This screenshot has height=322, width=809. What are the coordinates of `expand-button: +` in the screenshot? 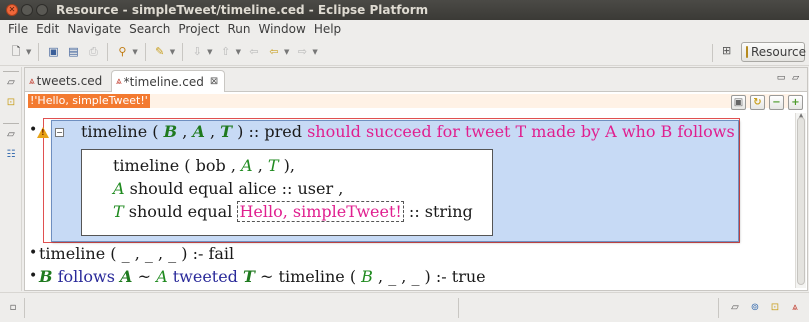 It's located at (795, 102).